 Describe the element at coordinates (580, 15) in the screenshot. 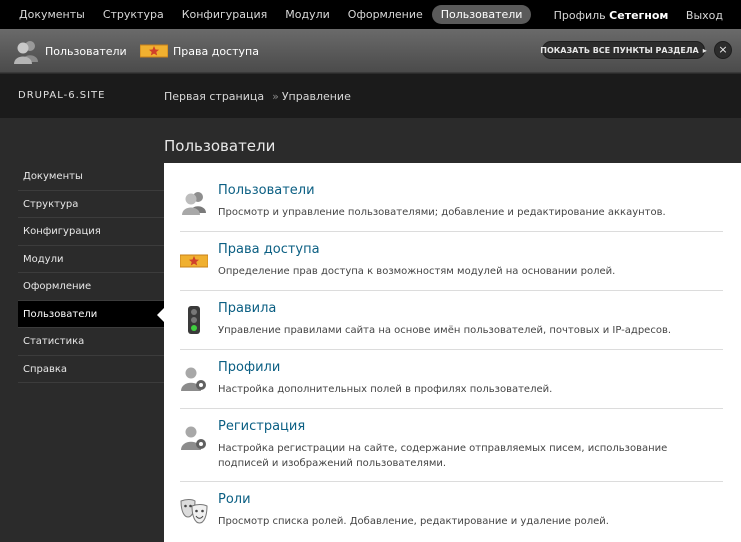

I see `profile-link: Профиль` at that location.